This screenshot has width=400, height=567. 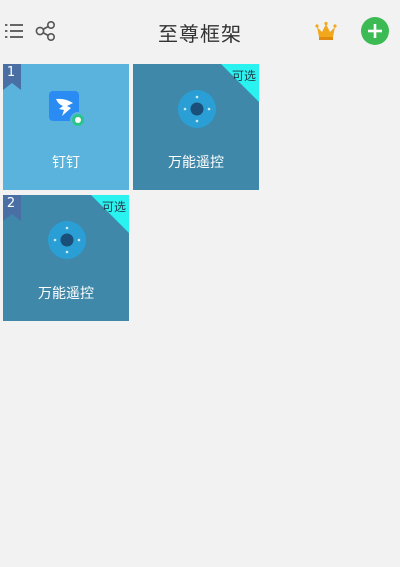 I want to click on dingtalk-icon, so click(x=67, y=109).